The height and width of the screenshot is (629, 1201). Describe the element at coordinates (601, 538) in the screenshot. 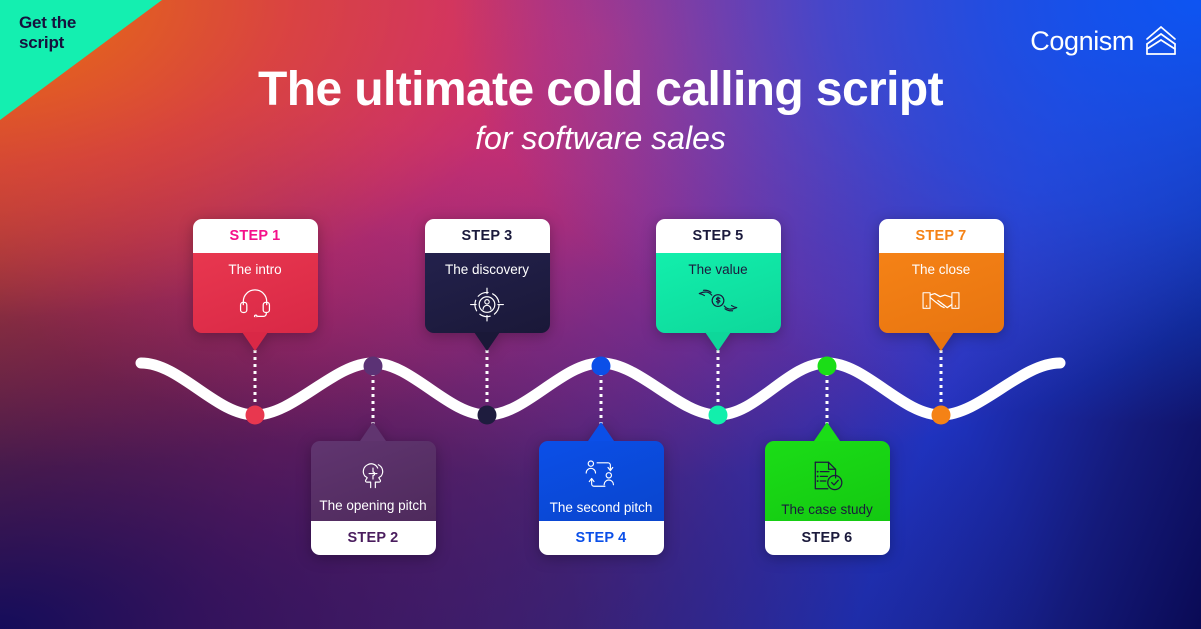

I see `step-label-4: STEP 4` at that location.